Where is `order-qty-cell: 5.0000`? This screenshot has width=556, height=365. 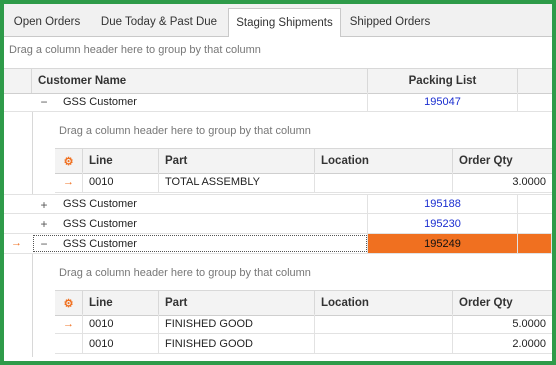 order-qty-cell: 5.0000 is located at coordinates (502, 323).